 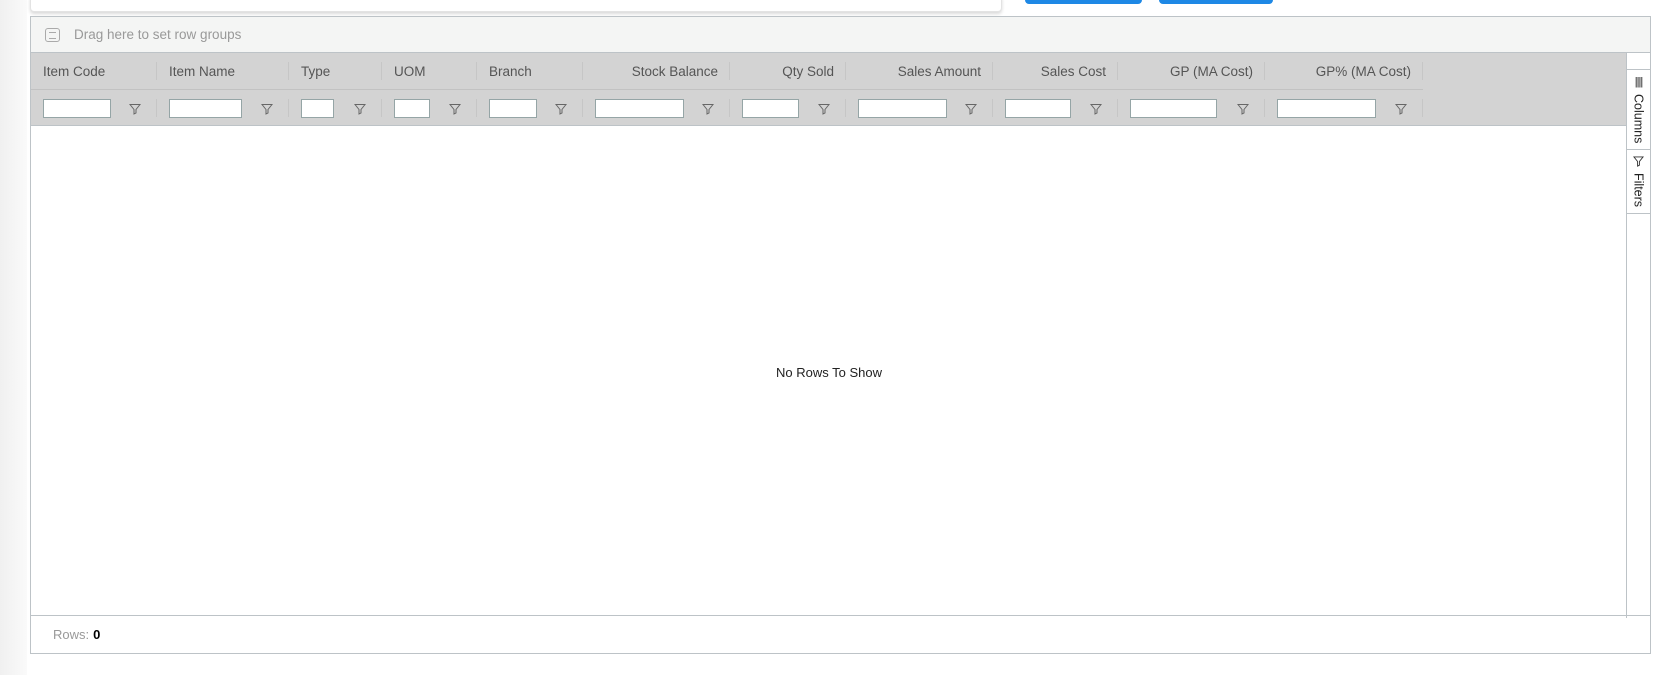 What do you see at coordinates (202, 71) in the screenshot?
I see `column-header-label: Item Name` at bounding box center [202, 71].